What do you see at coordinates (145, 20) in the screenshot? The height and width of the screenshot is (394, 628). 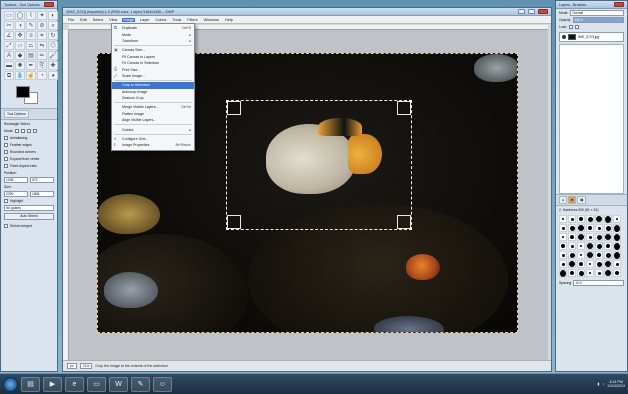 I see `menu-layer: Layer` at bounding box center [145, 20].